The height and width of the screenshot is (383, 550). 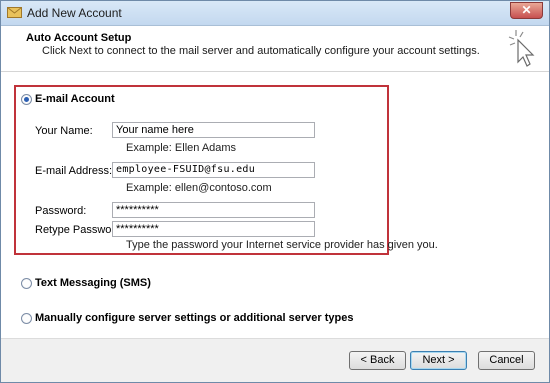 I want to click on page-title: Auto Account Setup, so click(x=79, y=38).